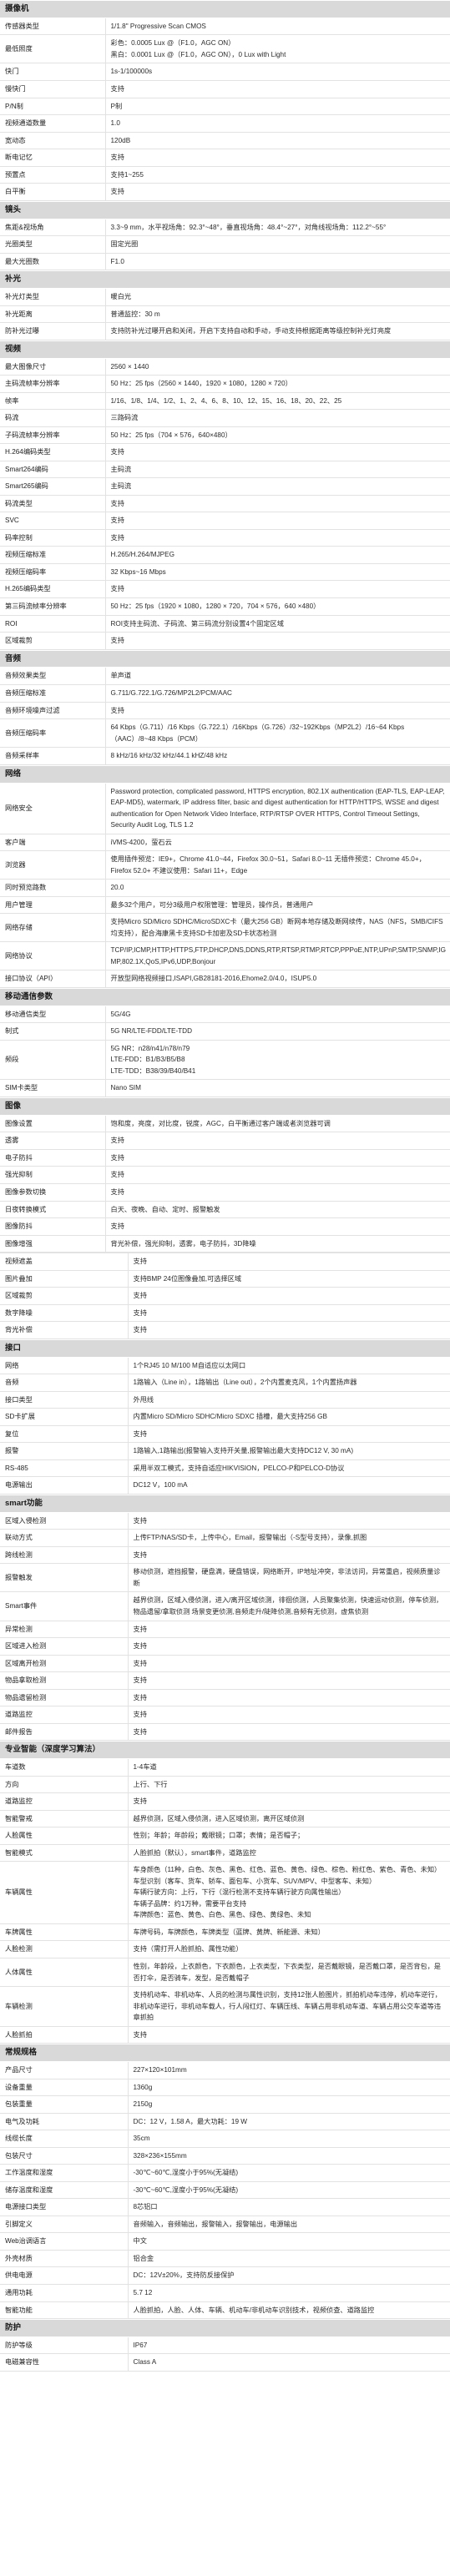  I want to click on spec-value: 35cm, so click(289, 2139).